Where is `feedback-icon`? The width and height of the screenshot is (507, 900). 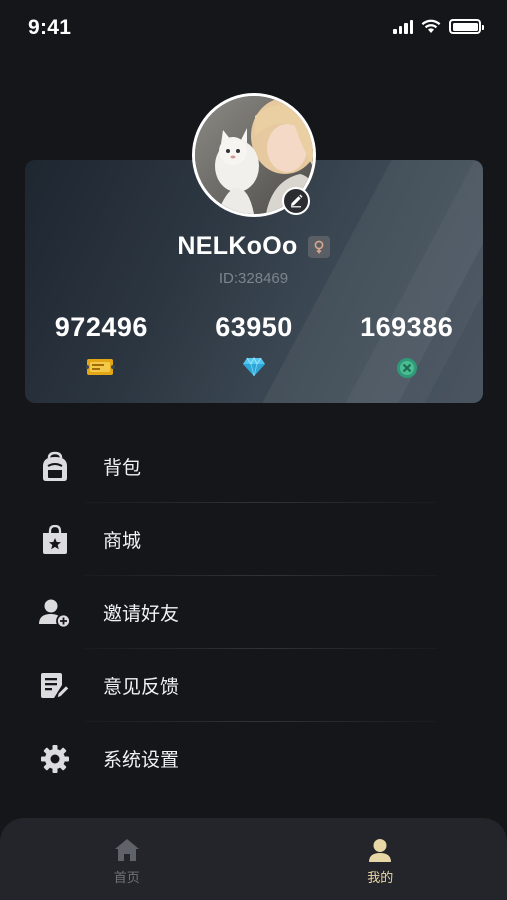 feedback-icon is located at coordinates (55, 686).